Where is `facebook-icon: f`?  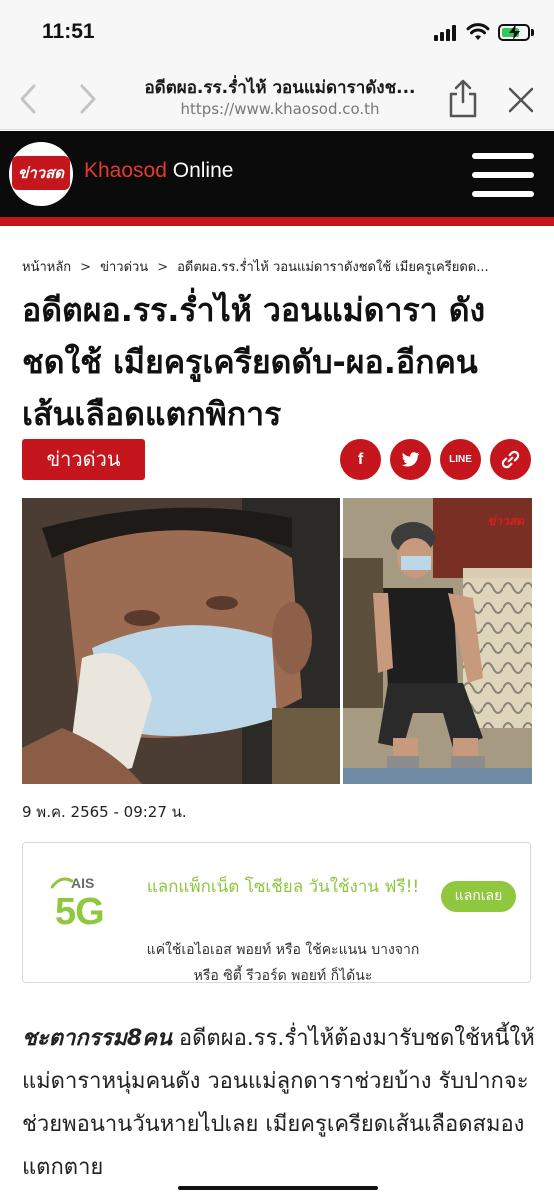 facebook-icon: f is located at coordinates (360, 459).